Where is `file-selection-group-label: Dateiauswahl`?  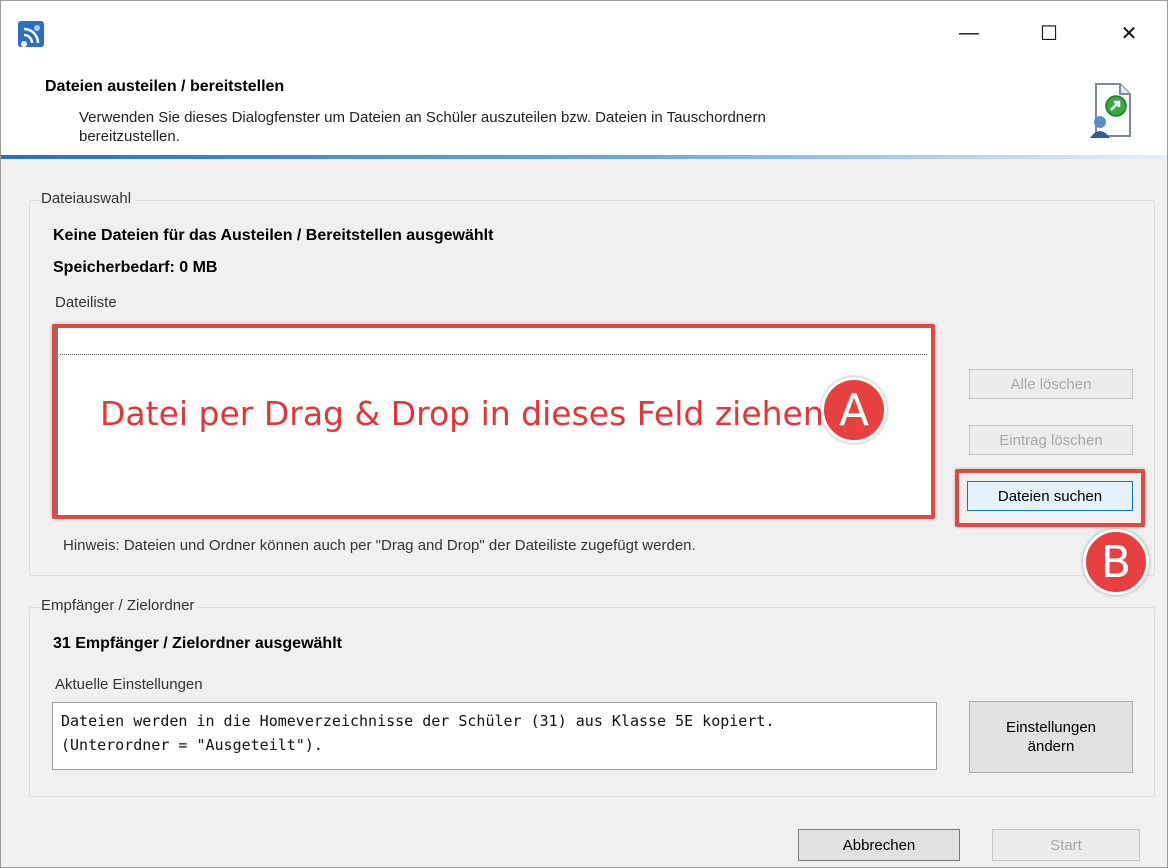
file-selection-group-label: Dateiauswahl is located at coordinates (88, 198).